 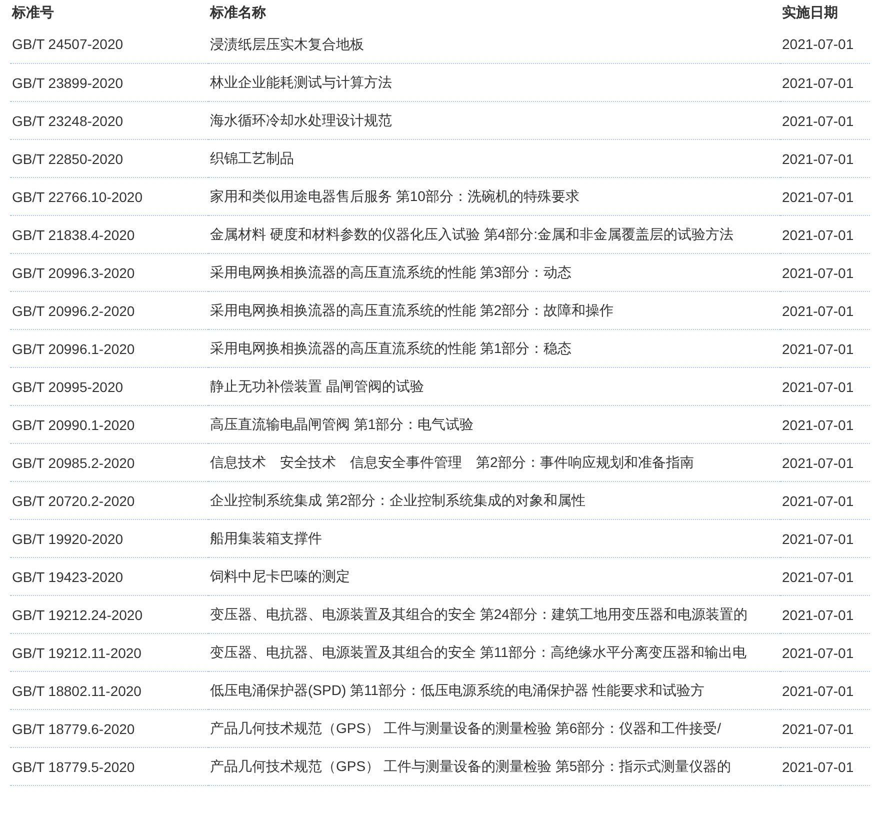 I want to click on table-cell: GB/T 20990.1-2020, so click(x=73, y=424).